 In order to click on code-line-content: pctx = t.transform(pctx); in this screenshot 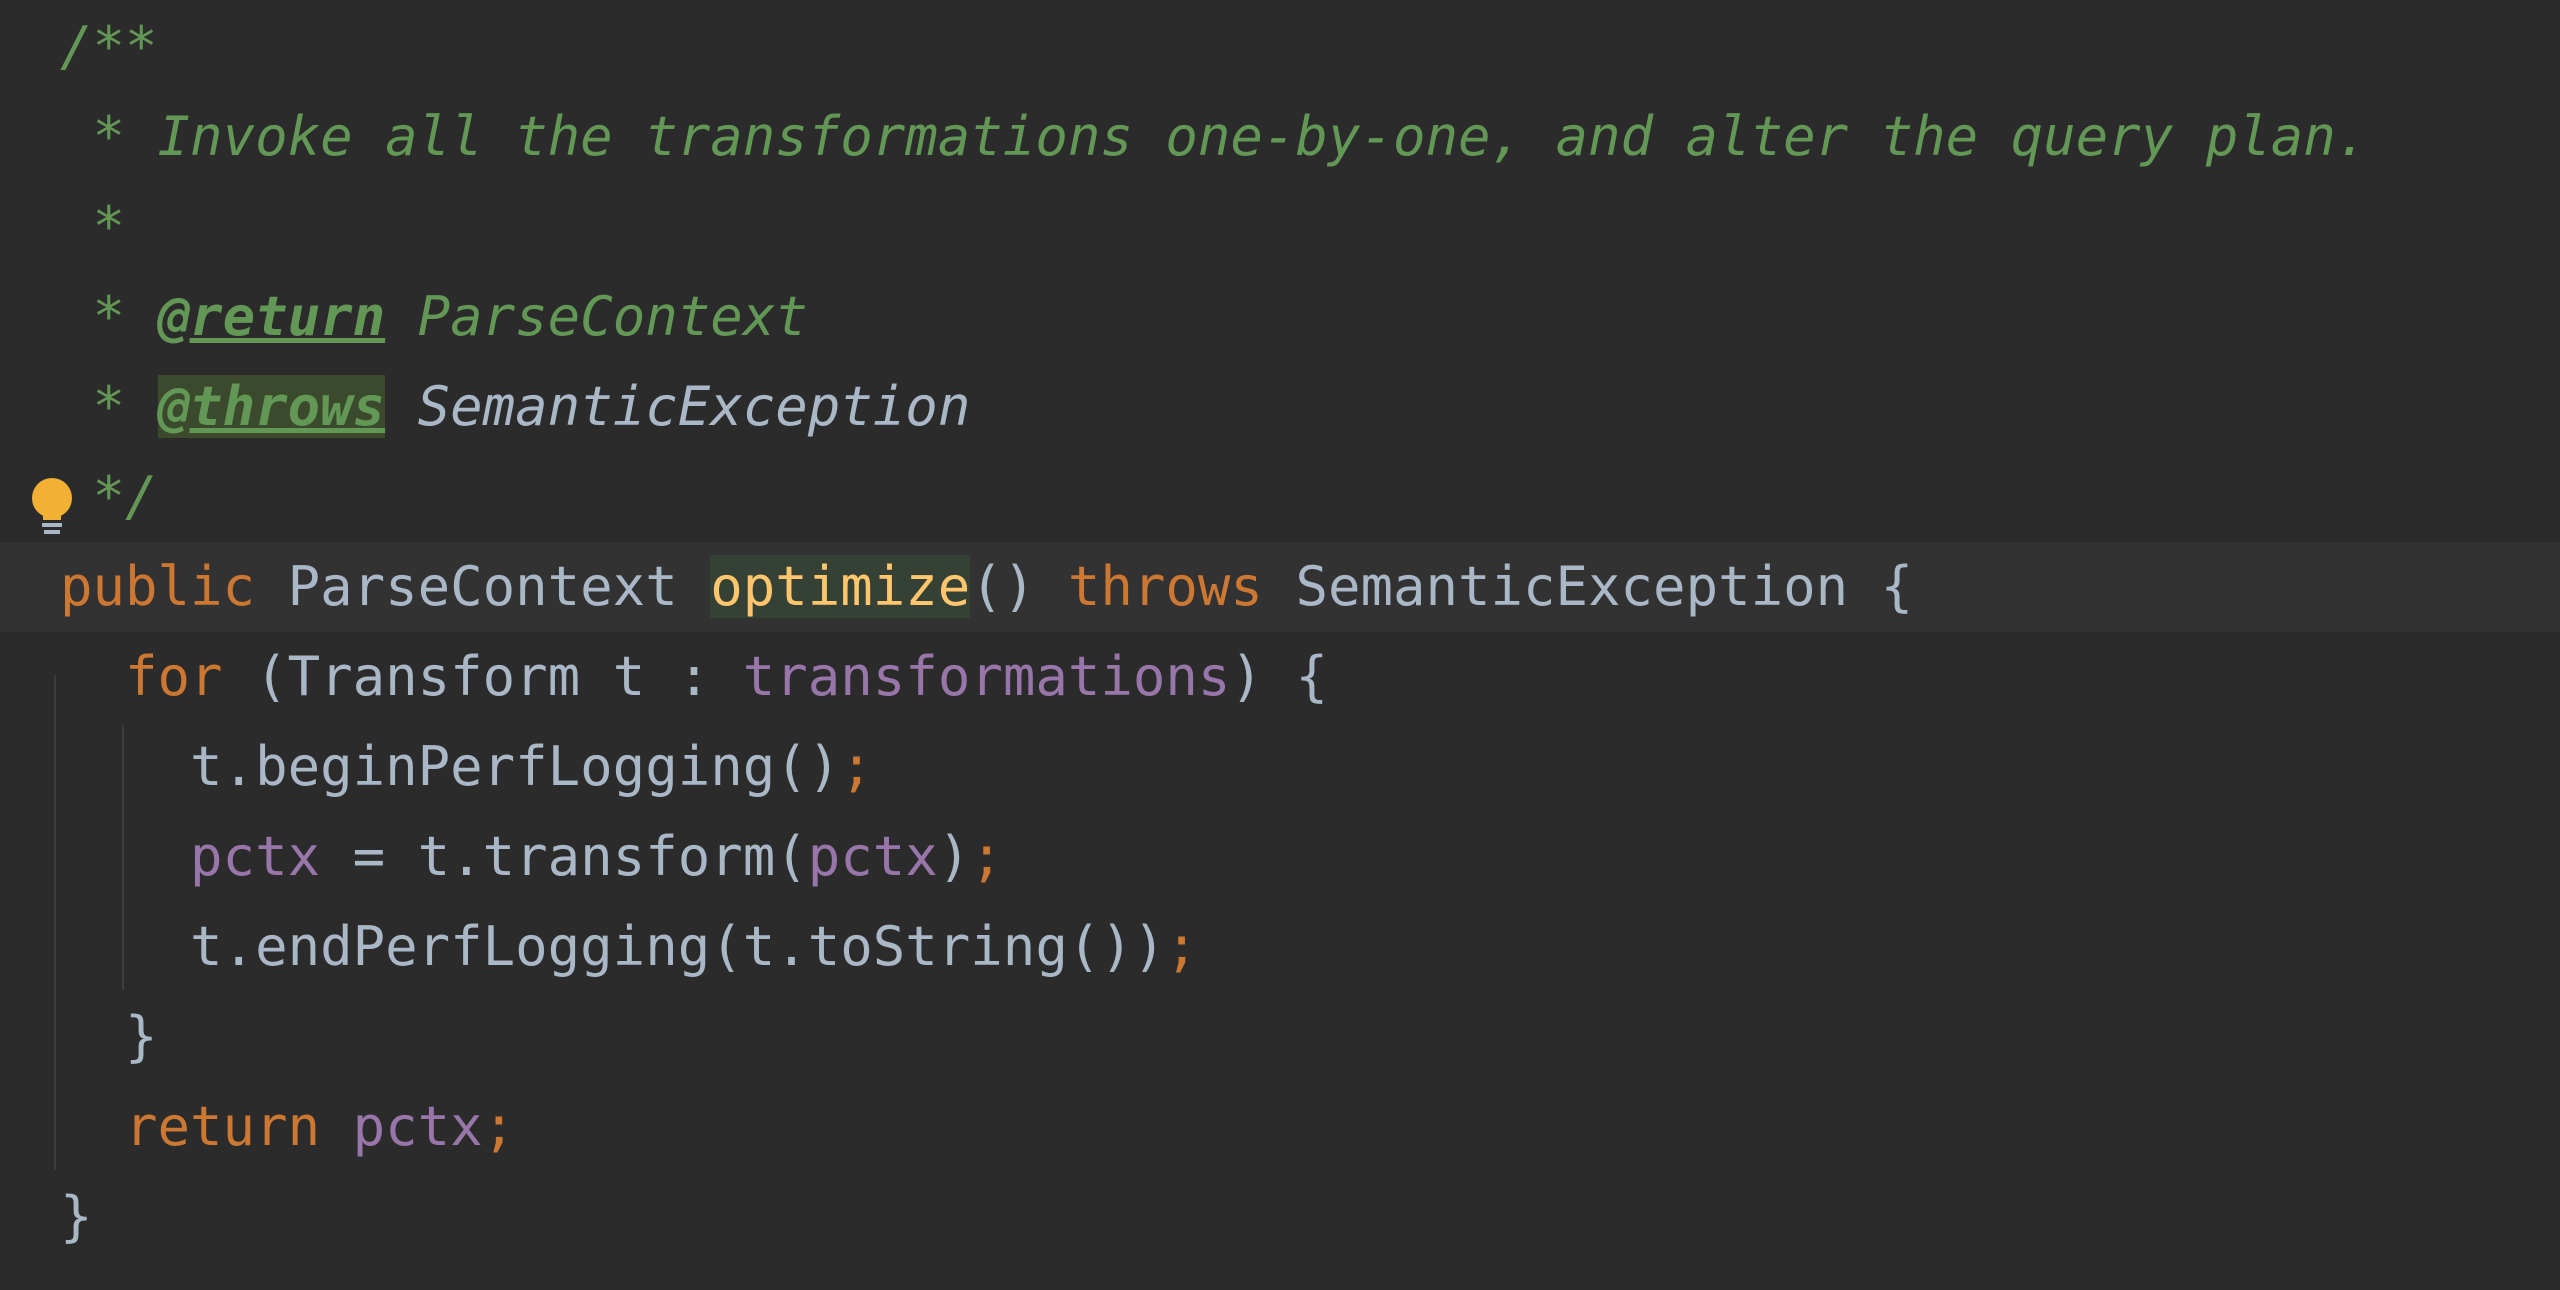, I will do `click(531, 857)`.